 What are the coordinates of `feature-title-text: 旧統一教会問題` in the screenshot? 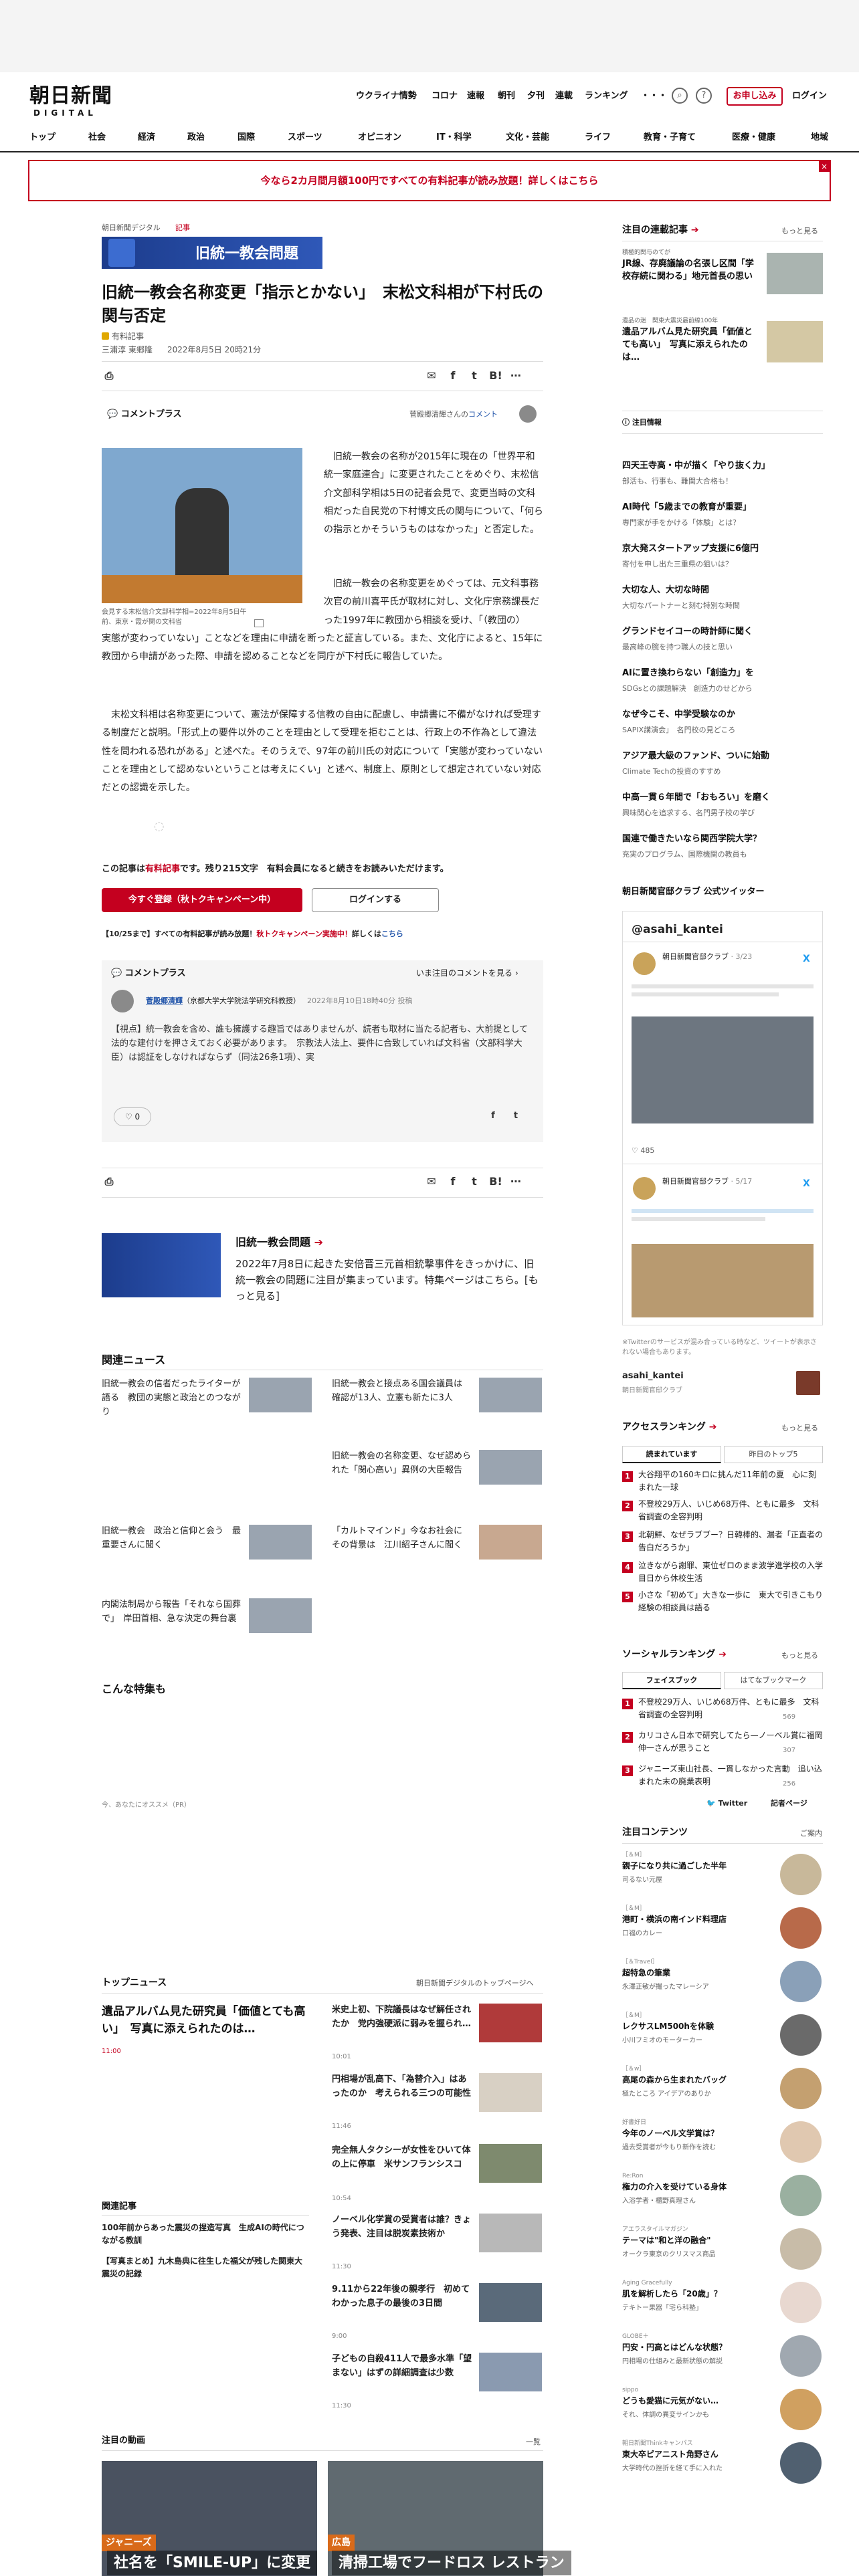 It's located at (272, 1242).